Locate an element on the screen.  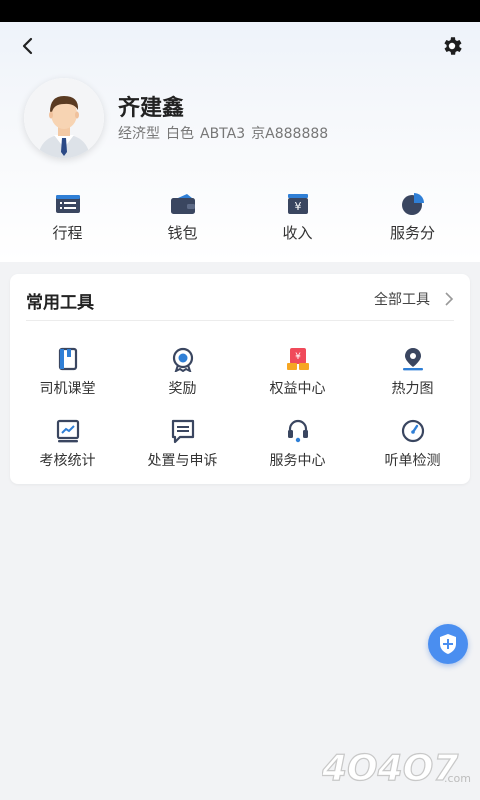
plate-number: 京A888888 is located at coordinates (290, 134).